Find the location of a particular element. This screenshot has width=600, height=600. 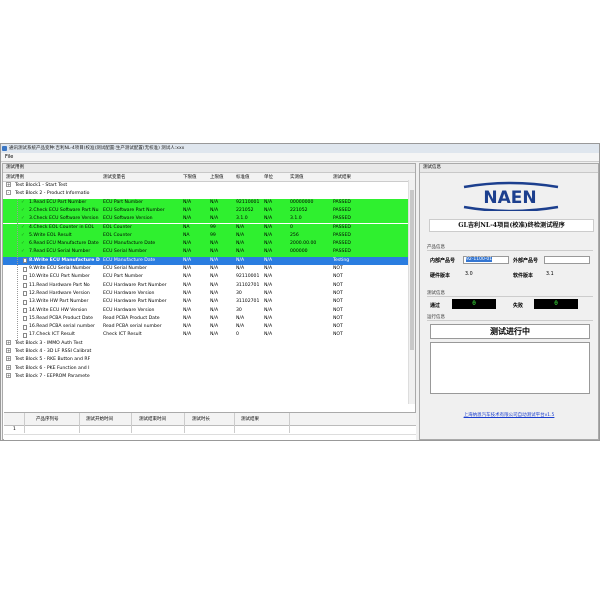

tree-scrollbar is located at coordinates (411, 292).